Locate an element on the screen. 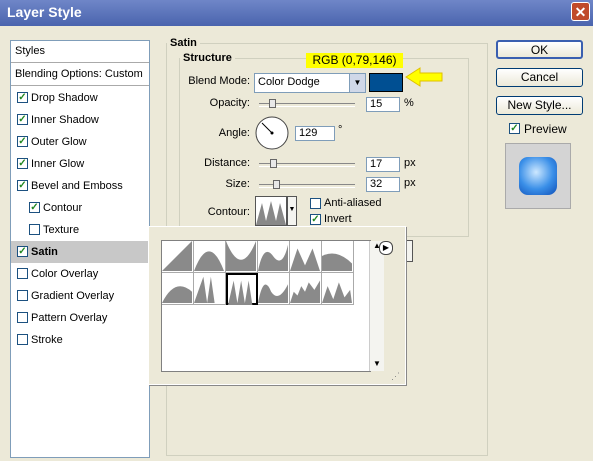 The width and height of the screenshot is (593, 461). style-item-label: Gradient Overlay is located at coordinates (73, 296).